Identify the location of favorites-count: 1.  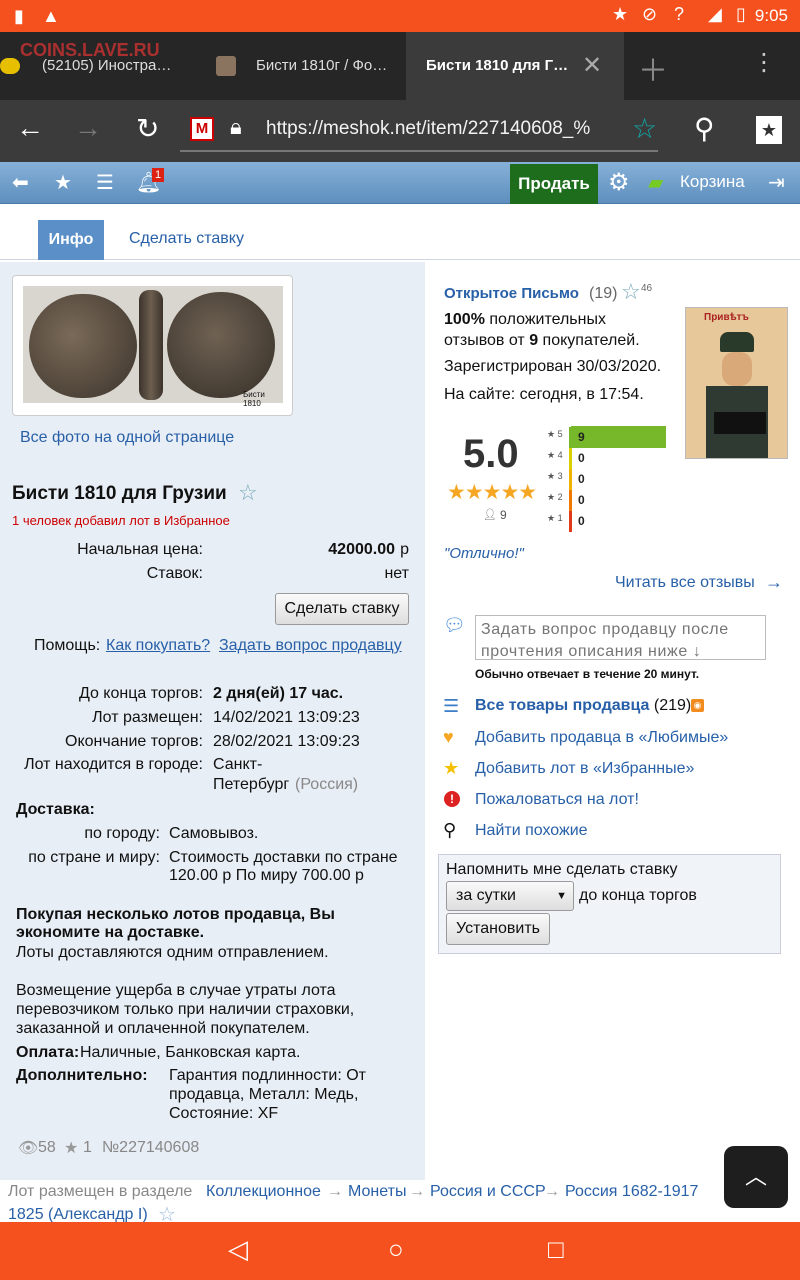
(87, 1147).